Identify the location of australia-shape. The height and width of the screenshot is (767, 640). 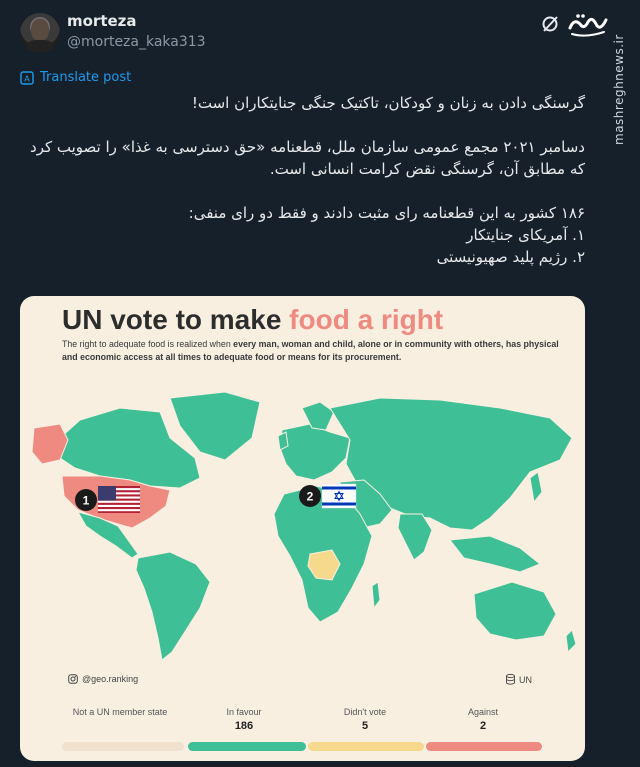
(515, 611).